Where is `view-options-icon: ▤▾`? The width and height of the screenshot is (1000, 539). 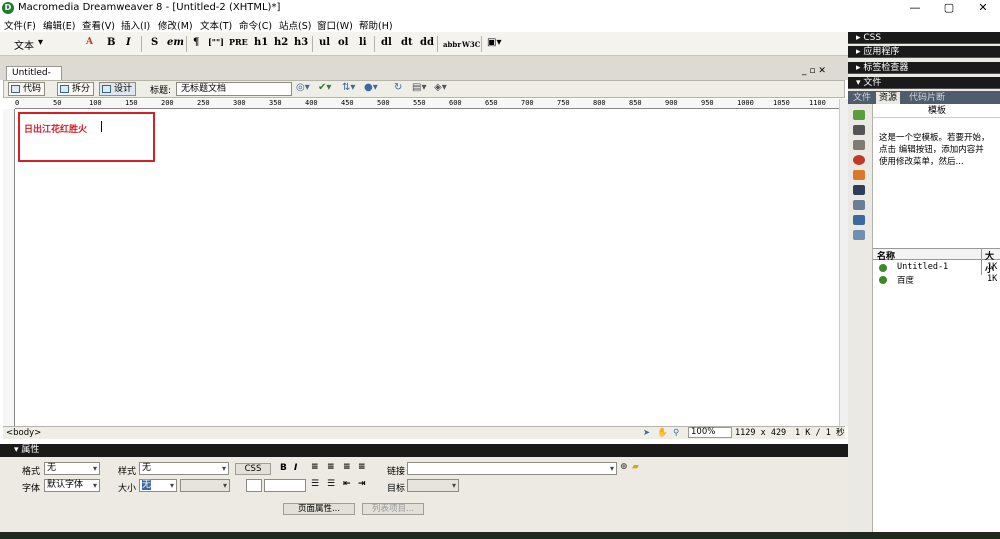 view-options-icon: ▤▾ is located at coordinates (419, 87).